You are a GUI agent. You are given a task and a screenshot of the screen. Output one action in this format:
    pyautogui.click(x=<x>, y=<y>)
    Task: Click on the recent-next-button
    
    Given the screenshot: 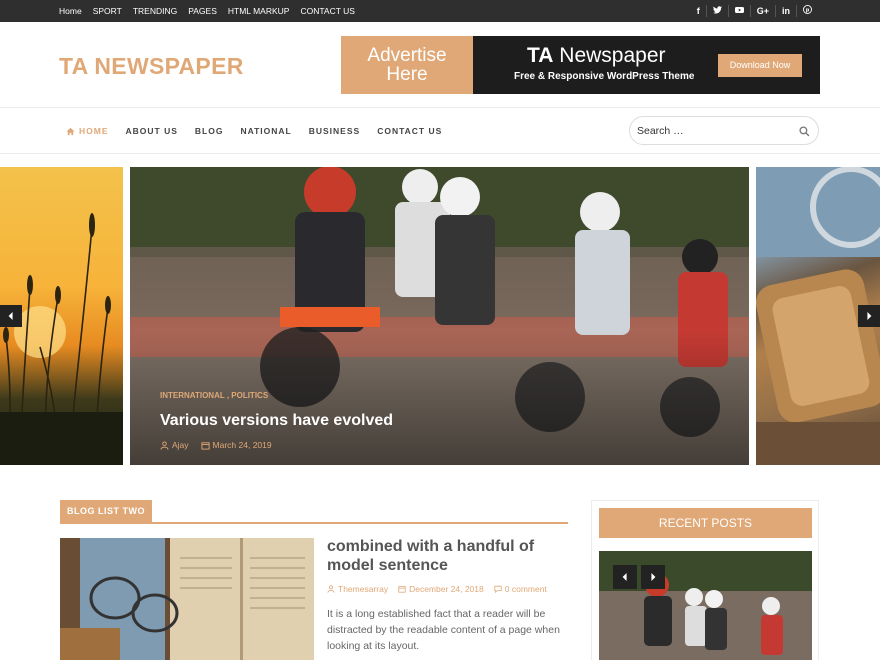 What is the action you would take?
    pyautogui.click(x=653, y=577)
    